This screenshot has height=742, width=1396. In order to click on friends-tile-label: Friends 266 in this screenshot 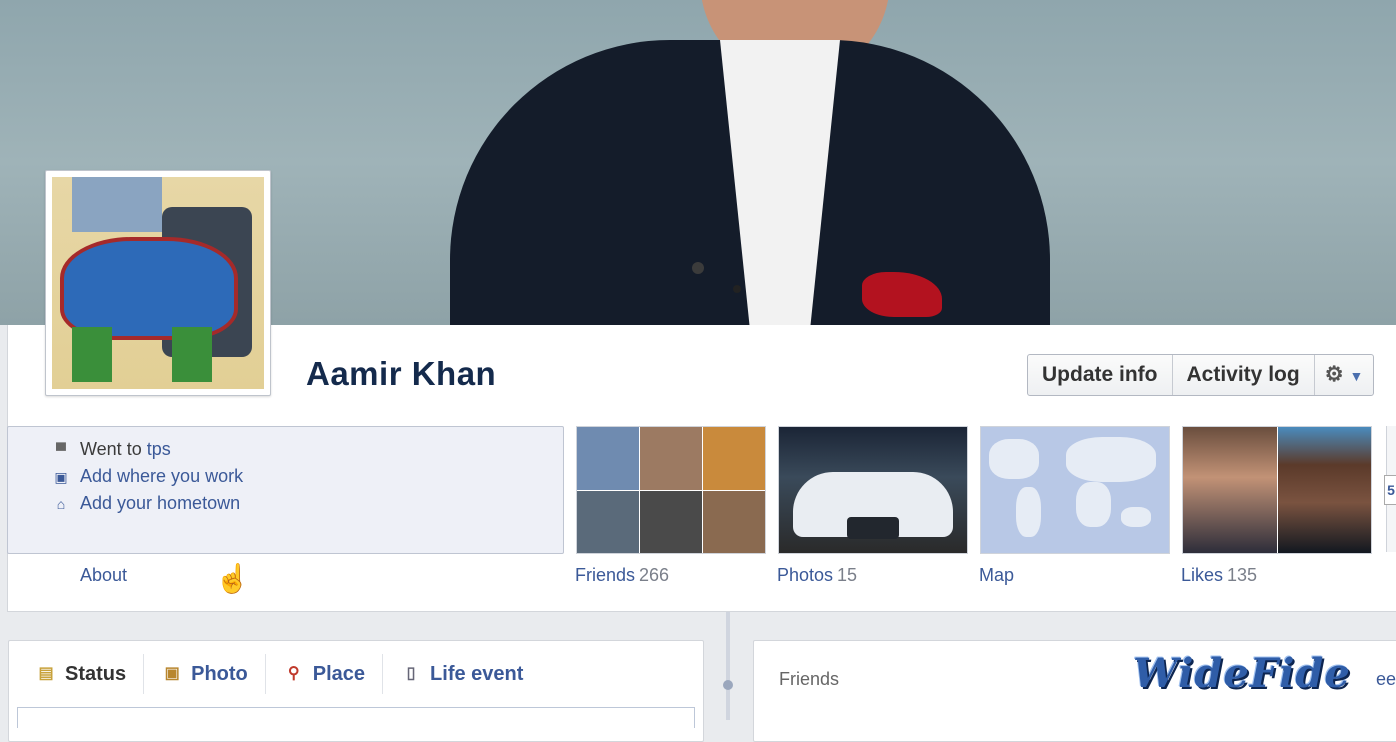, I will do `click(622, 575)`.